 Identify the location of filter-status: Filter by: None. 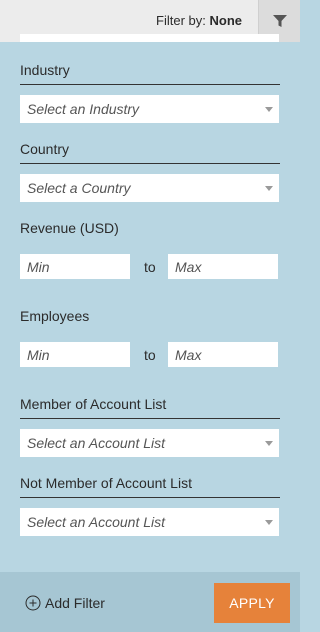
(199, 20).